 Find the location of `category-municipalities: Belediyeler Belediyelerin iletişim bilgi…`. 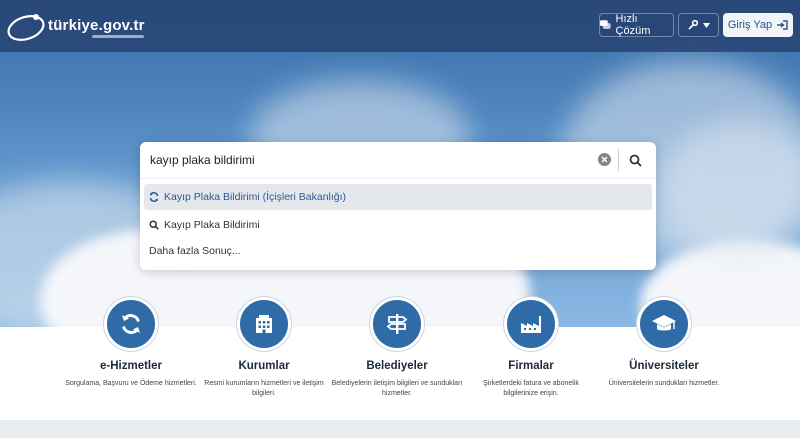

category-municipalities: Belediyeler Belediyelerin iletişim bilgi… is located at coordinates (397, 348).